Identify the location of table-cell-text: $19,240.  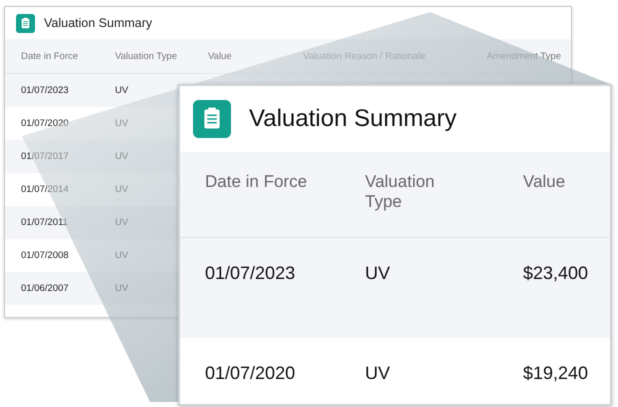
(556, 373).